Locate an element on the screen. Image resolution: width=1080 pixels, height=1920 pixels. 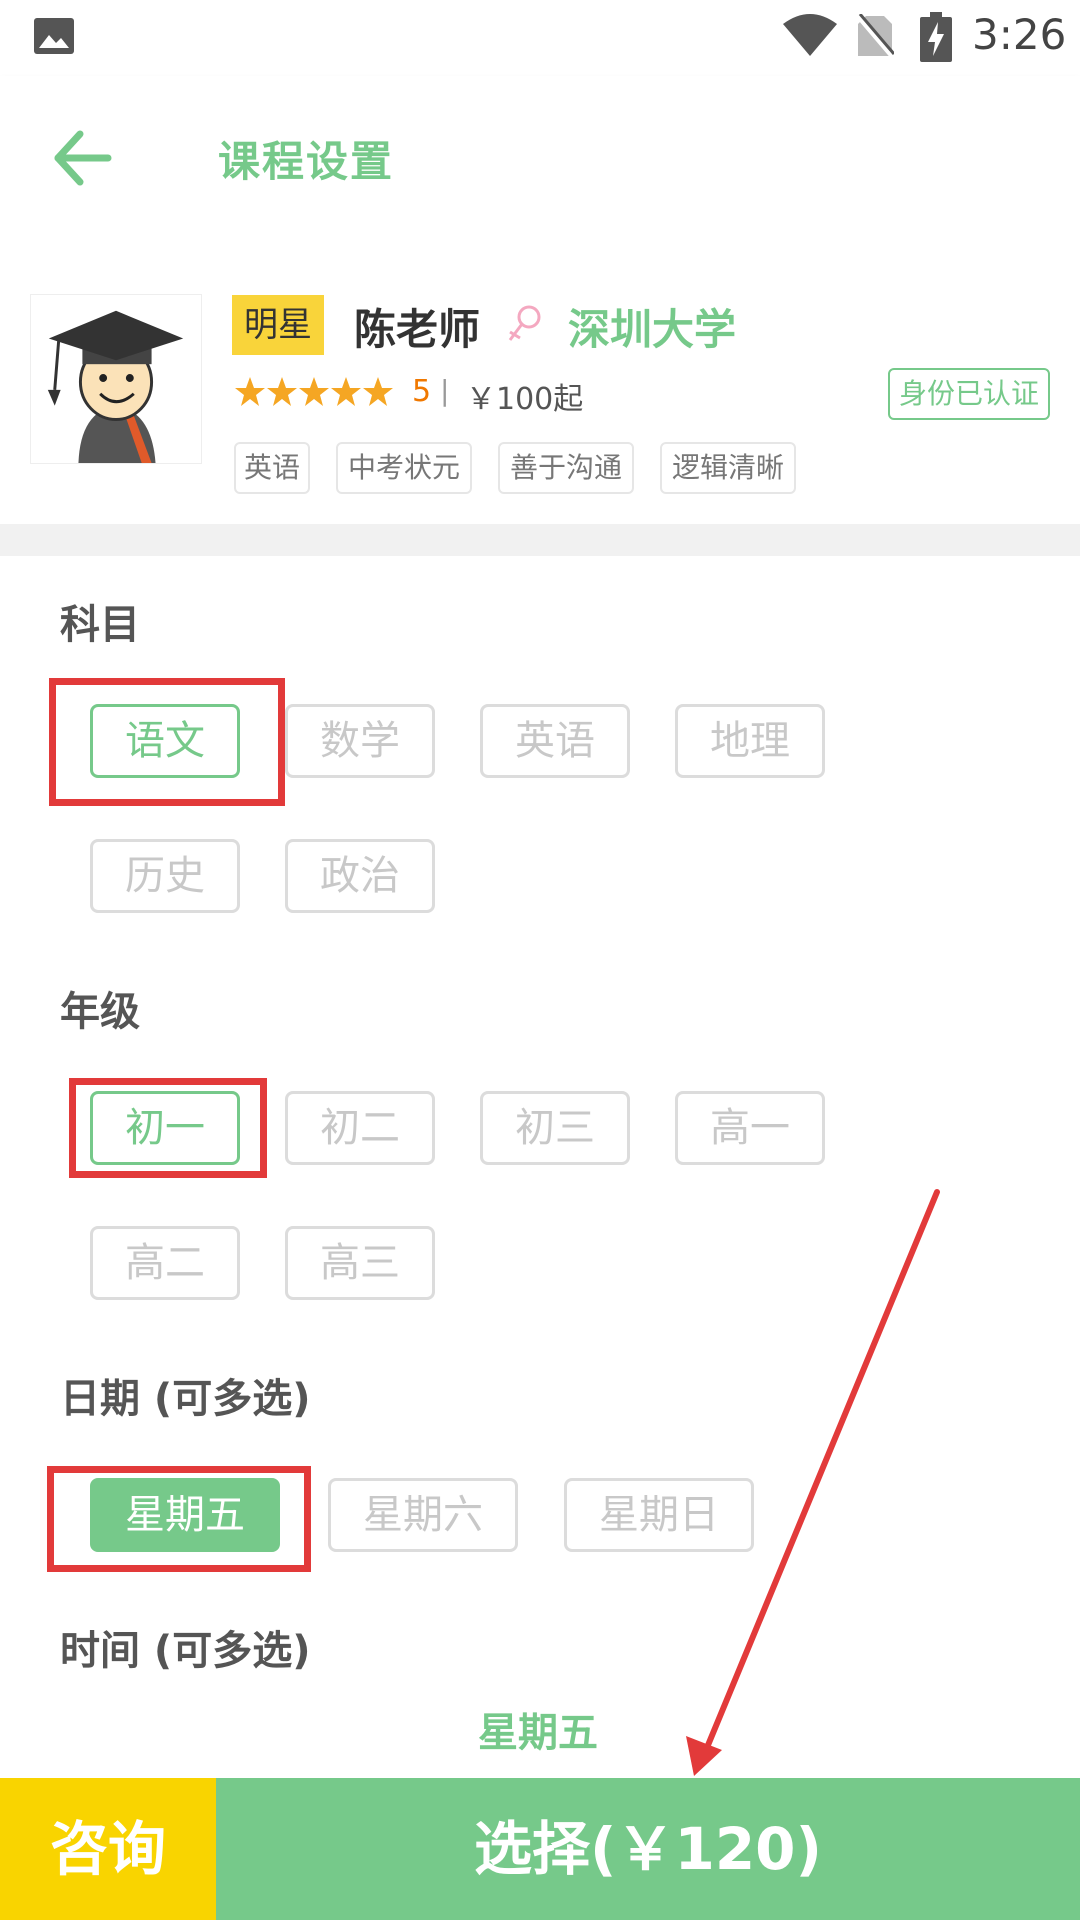
subject-option-english: 英语 is located at coordinates (555, 741).